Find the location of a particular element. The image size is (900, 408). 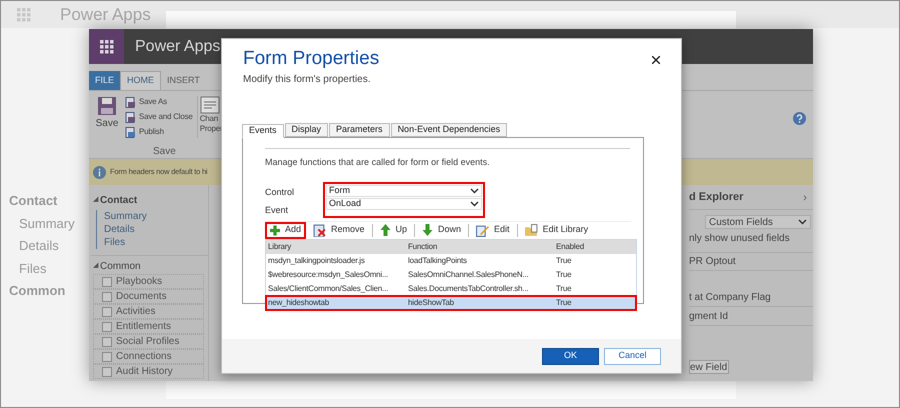

dropdown: OnLoad is located at coordinates (404, 204).